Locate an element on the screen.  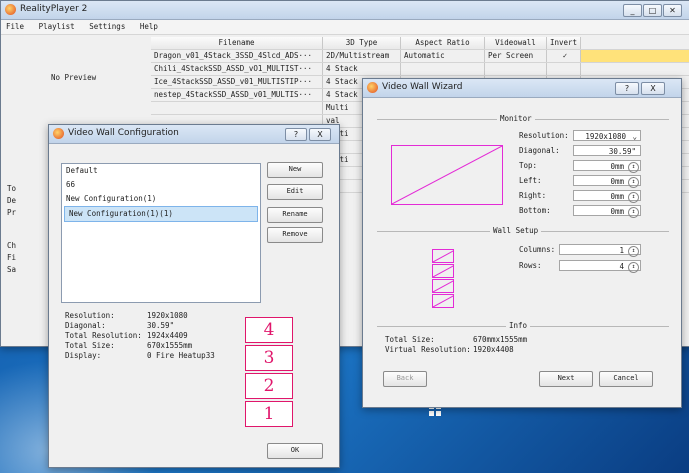
left-label: To is located at coordinates (12, 188).